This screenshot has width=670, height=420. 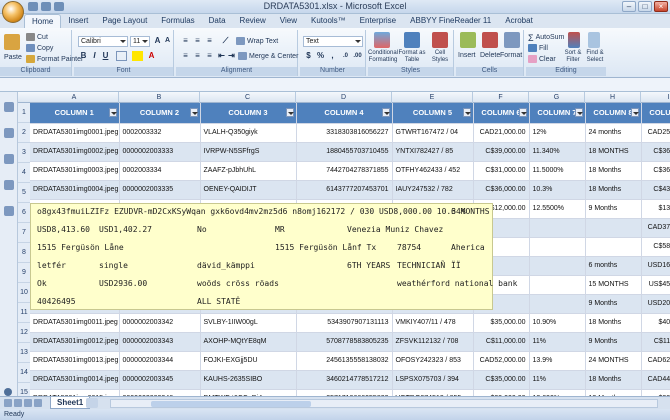 I want to click on table-cell: 11%, so click(x=557, y=380).